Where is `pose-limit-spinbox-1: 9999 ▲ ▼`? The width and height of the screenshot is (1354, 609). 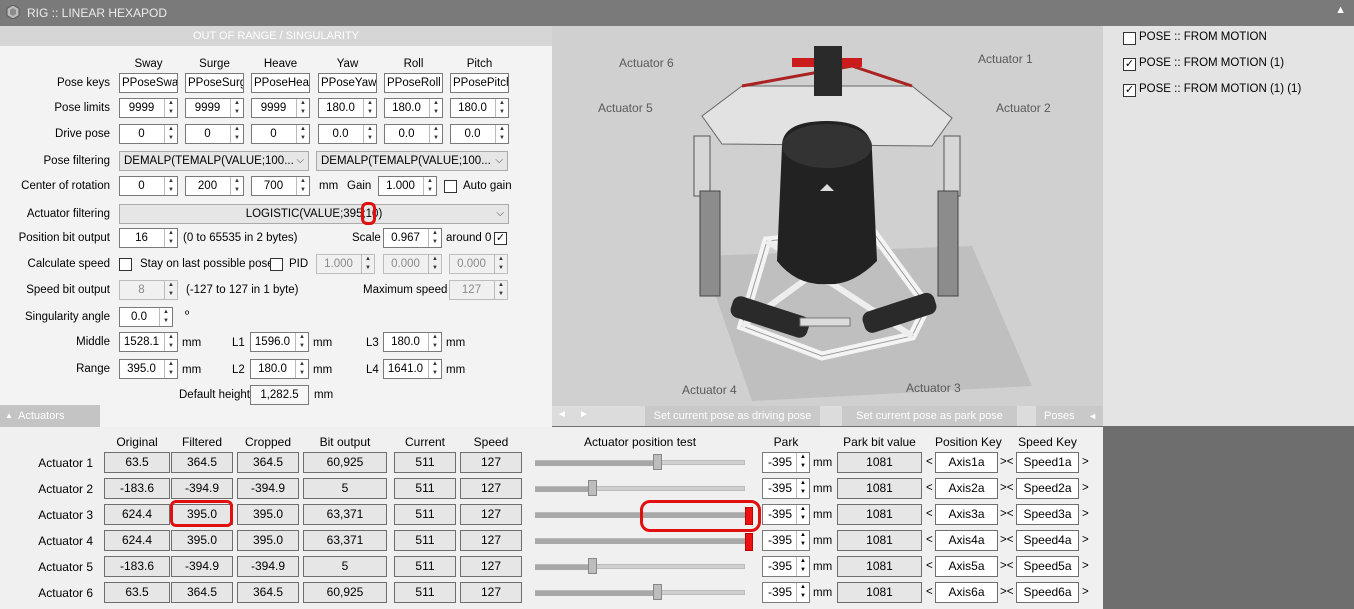
pose-limit-spinbox-1: 9999 ▲ ▼ is located at coordinates (148, 108).